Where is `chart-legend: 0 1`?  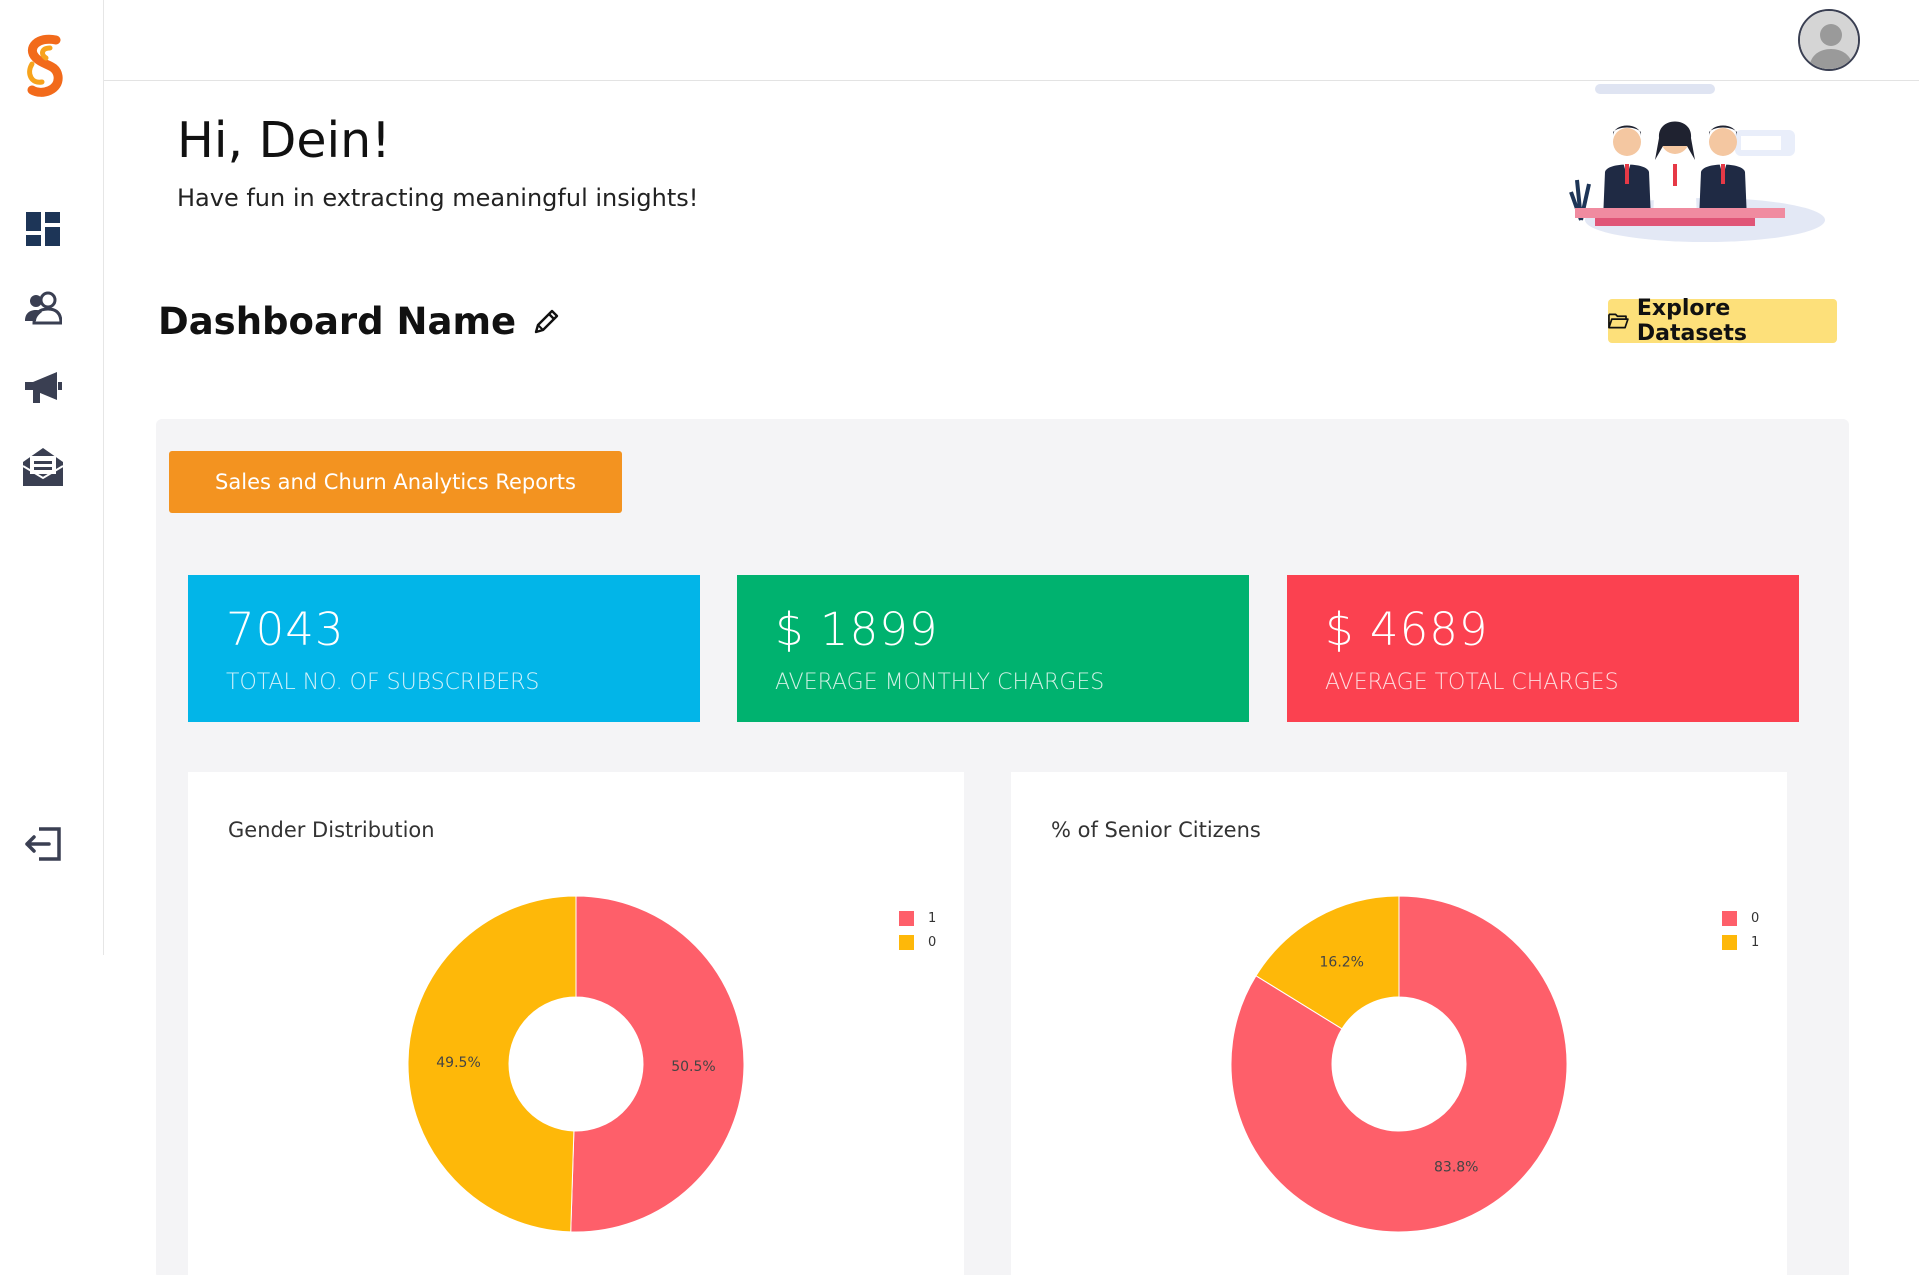
chart-legend: 0 1 is located at coordinates (1740, 930).